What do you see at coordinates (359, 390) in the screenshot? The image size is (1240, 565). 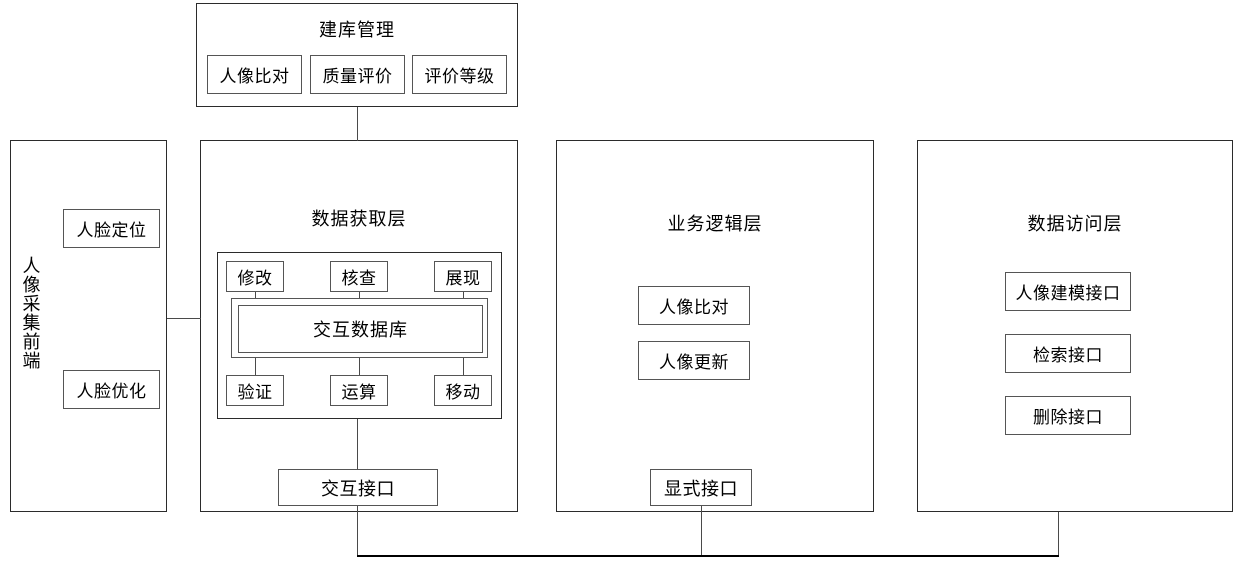 I see `data-acq-node-compute: 运算` at bounding box center [359, 390].